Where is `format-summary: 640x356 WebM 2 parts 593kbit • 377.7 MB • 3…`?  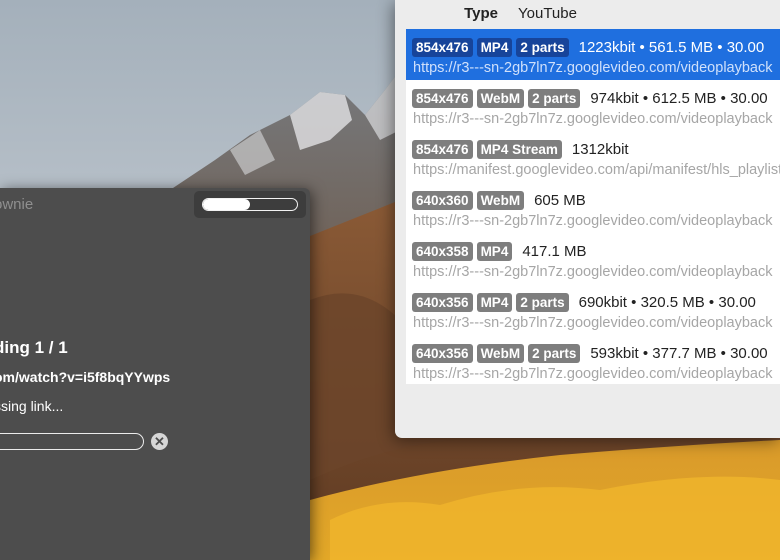
format-summary: 640x356 WebM 2 parts 593kbit • 377.7 MB • 3… is located at coordinates (596, 349).